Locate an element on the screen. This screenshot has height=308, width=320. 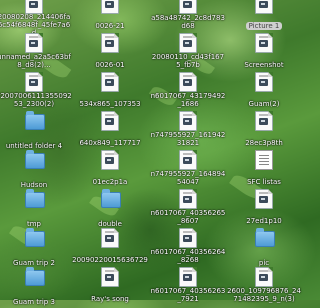
desktop-text-file: SFC listas is located at coordinates (264, 169).